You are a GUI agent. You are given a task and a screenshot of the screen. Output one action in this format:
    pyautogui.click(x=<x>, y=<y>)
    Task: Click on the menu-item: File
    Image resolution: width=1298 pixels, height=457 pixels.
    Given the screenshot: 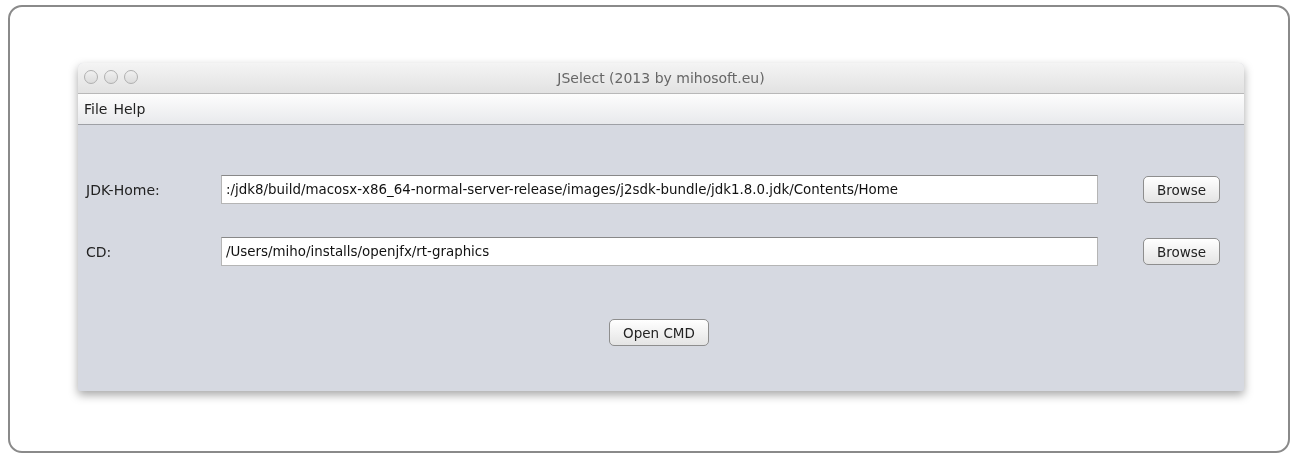 What is the action you would take?
    pyautogui.click(x=96, y=109)
    